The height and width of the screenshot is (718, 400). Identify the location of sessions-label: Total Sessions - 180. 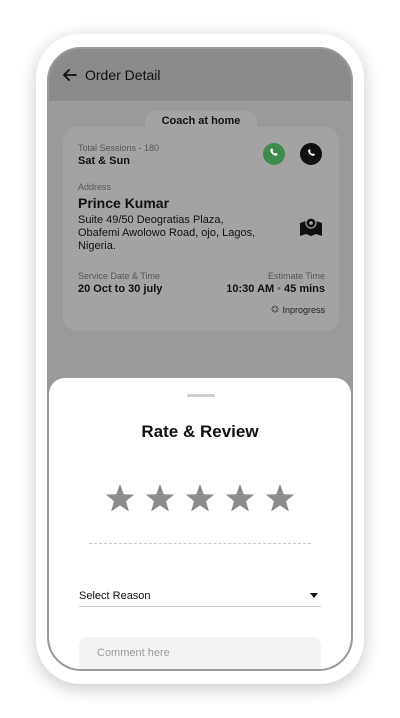
(119, 148).